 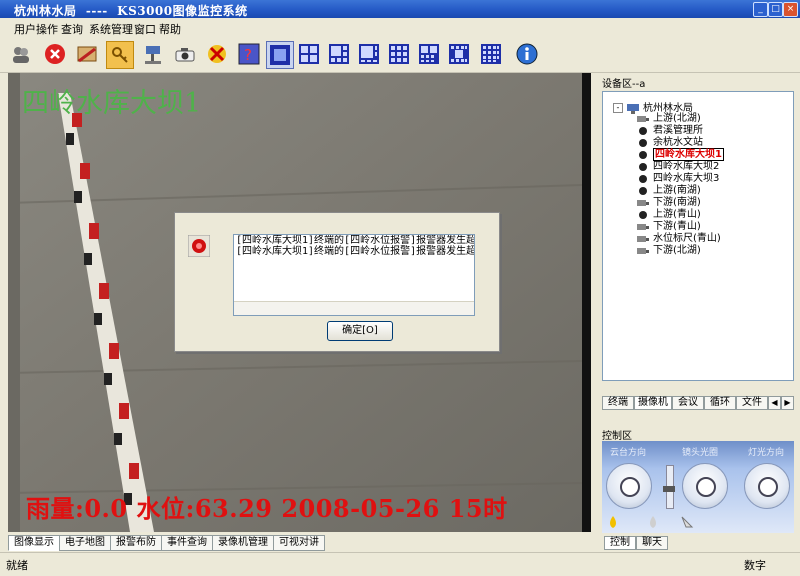 I want to click on tree-item: 四岭水库大坝3, so click(x=678, y=179).